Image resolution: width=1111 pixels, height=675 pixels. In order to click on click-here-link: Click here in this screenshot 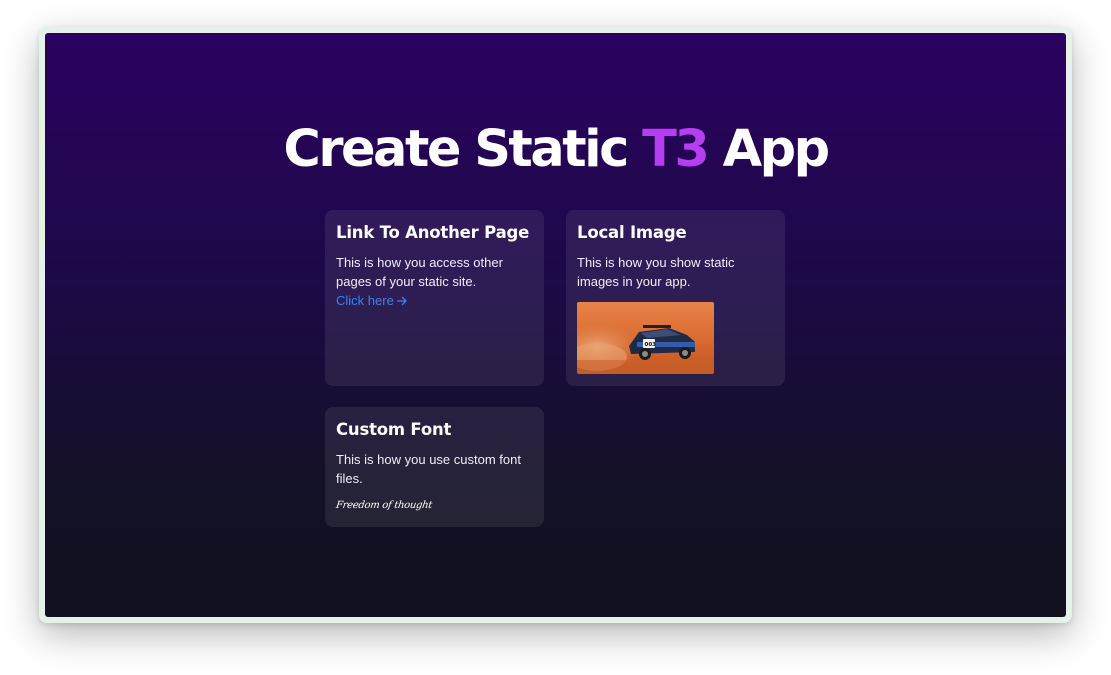, I will do `click(372, 300)`.